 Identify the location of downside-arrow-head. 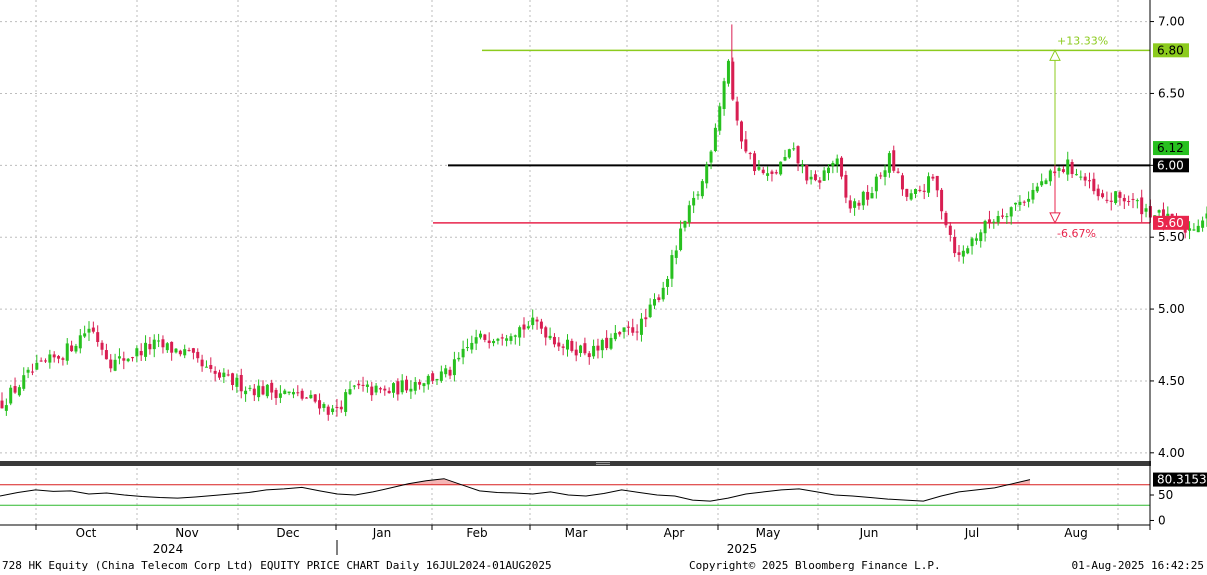
(1055, 218).